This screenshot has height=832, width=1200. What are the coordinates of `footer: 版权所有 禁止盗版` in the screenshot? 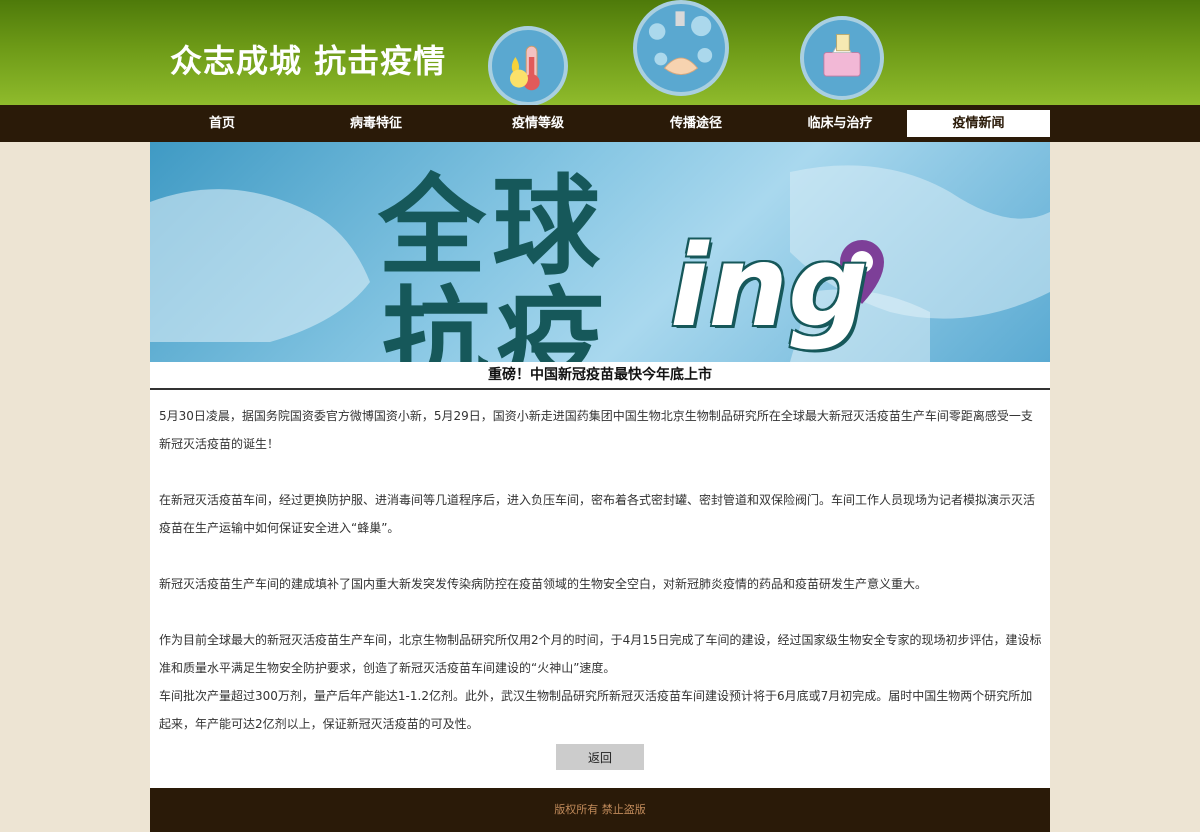 It's located at (600, 810).